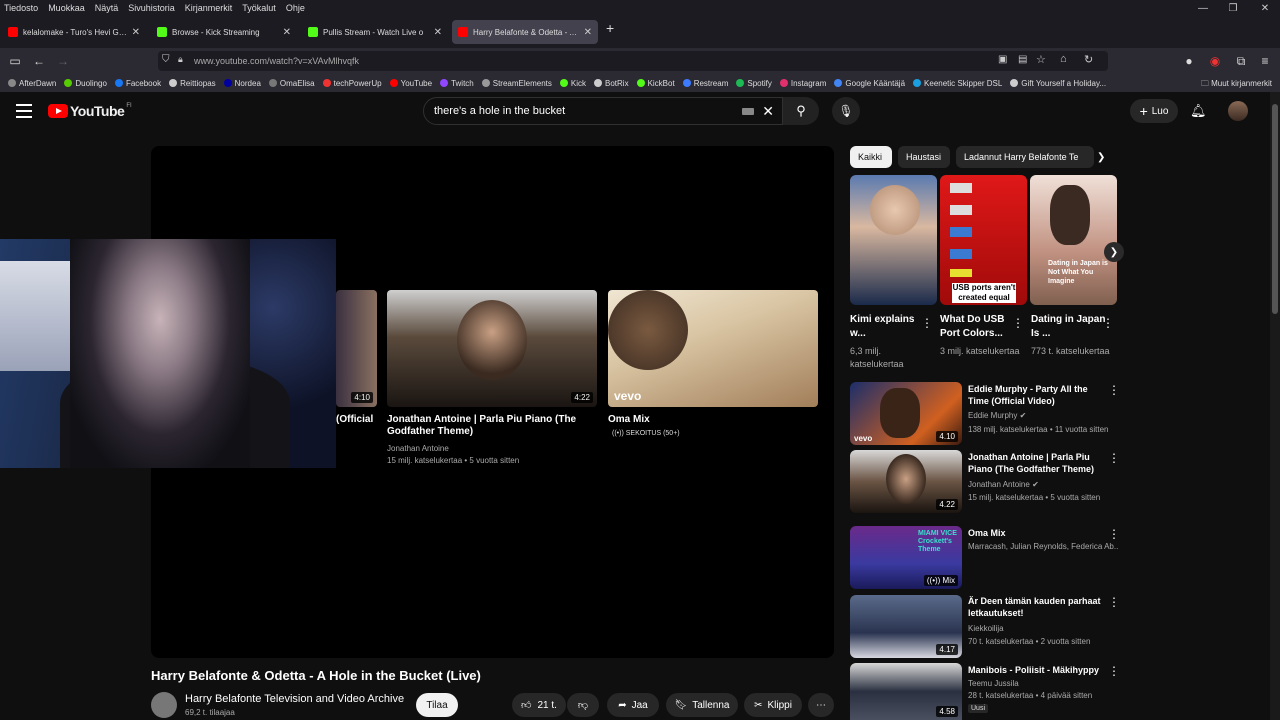  What do you see at coordinates (457, 83) in the screenshot?
I see `bookmark-item: Twitch` at bounding box center [457, 83].